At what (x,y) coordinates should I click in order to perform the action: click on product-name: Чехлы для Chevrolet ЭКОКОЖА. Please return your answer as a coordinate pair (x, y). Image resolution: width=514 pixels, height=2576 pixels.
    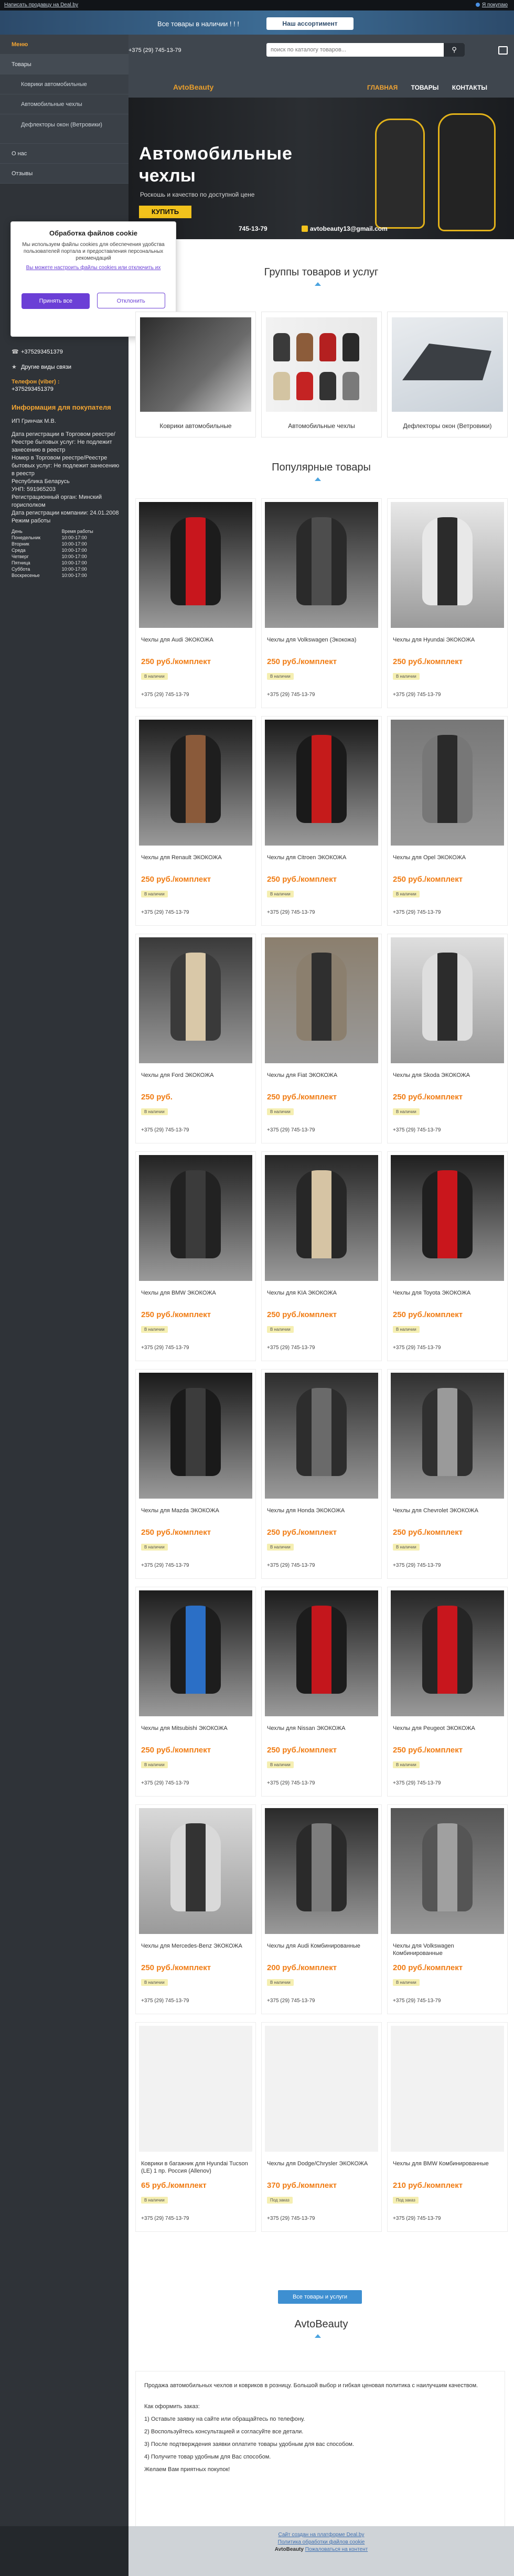
    Looking at the image, I should click on (448, 1510).